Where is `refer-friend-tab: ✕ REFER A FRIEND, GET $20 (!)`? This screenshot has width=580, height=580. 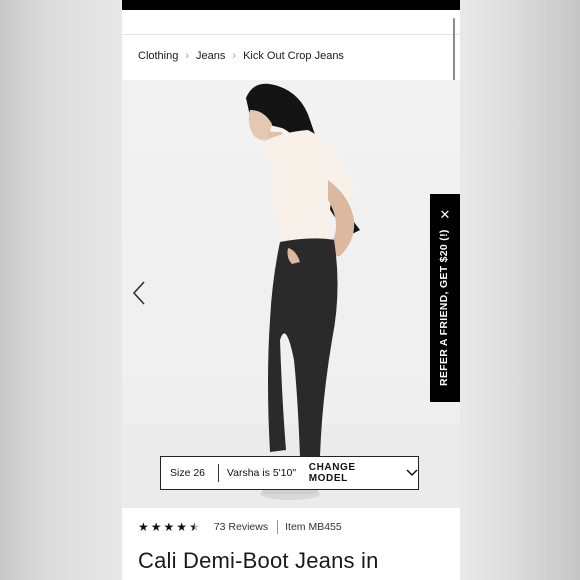
refer-friend-tab: ✕ REFER A FRIEND, GET $20 (!) is located at coordinates (445, 298).